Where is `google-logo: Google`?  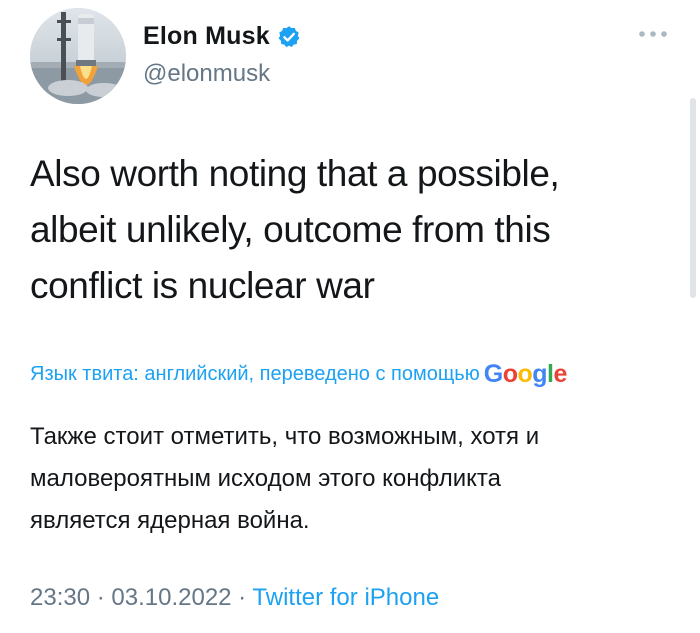 google-logo: Google is located at coordinates (525, 374).